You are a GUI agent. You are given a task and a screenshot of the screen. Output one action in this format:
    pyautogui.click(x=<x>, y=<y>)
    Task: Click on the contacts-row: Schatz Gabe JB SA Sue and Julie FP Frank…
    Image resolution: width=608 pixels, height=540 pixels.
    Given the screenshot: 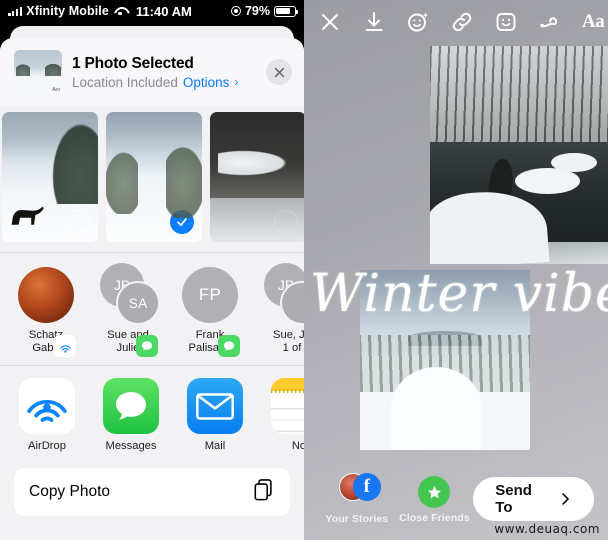 What is the action you would take?
    pyautogui.click(x=152, y=309)
    